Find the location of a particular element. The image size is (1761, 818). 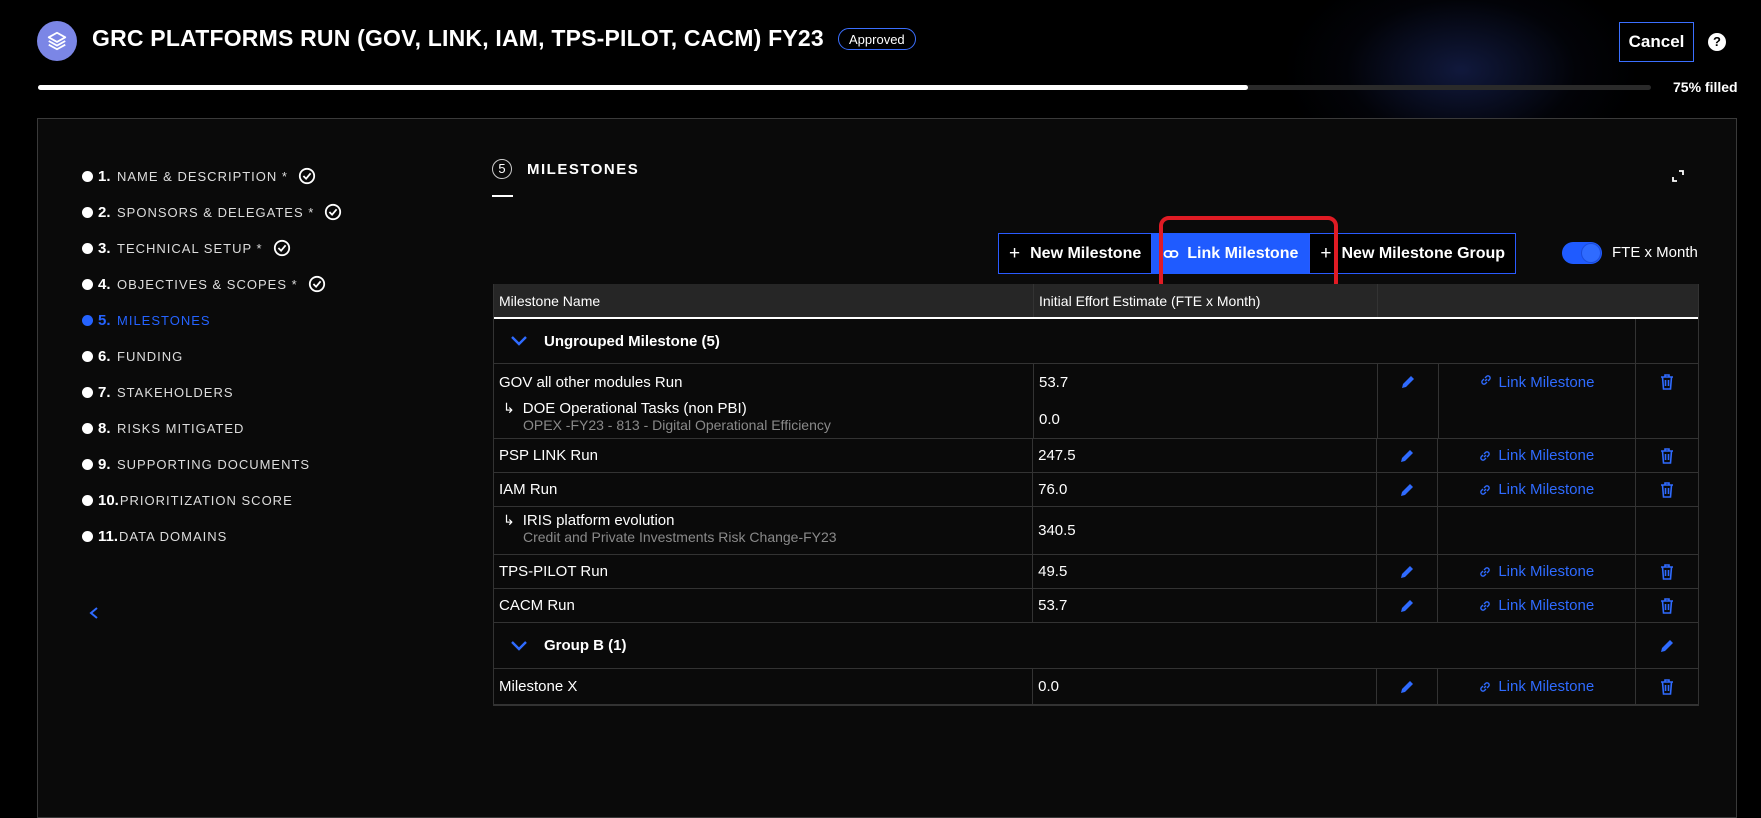

toggle-knob is located at coordinates (1591, 253).